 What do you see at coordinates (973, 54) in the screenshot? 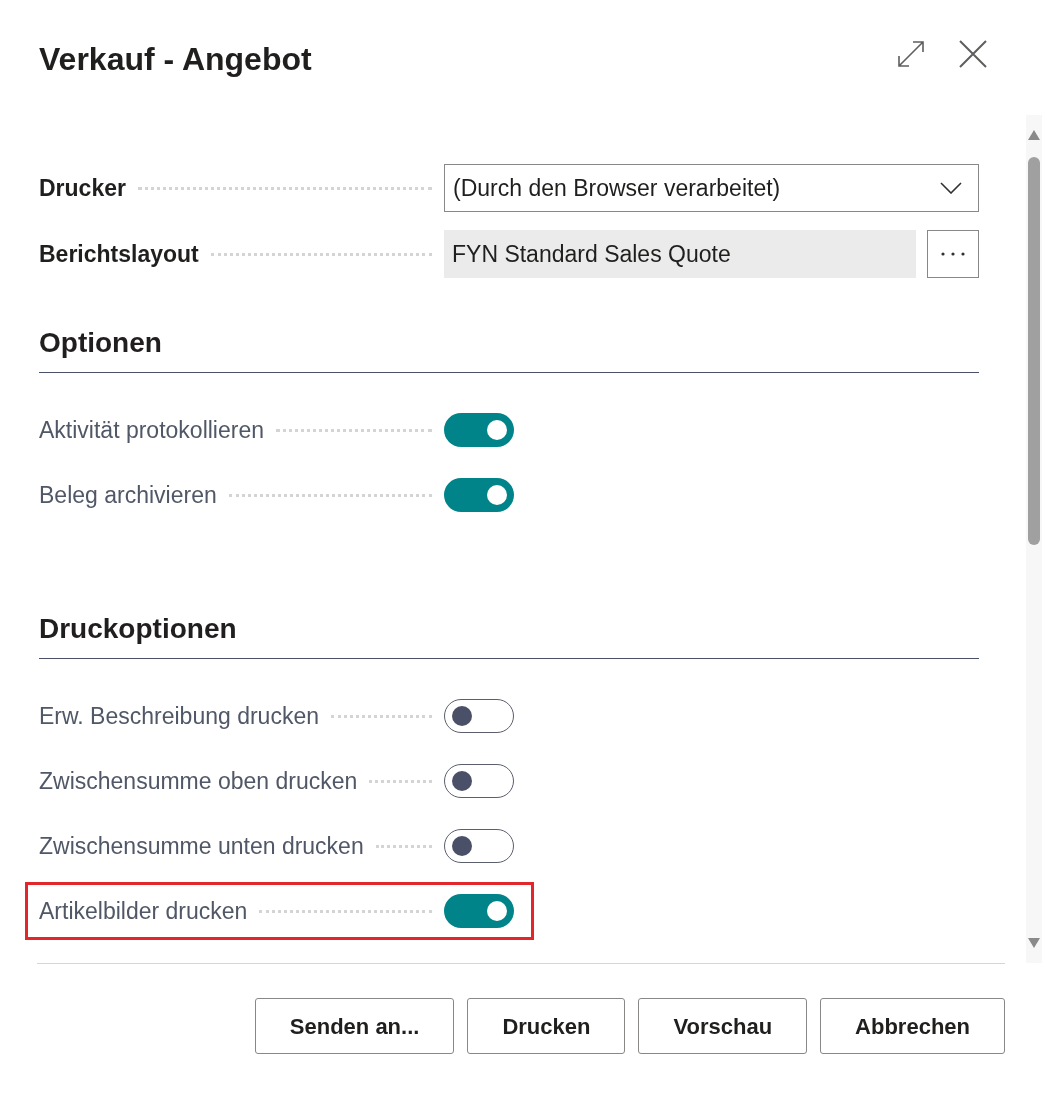
I see `close-icon` at bounding box center [973, 54].